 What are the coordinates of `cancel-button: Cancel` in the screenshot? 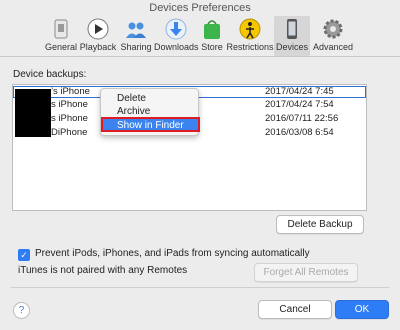 It's located at (295, 309).